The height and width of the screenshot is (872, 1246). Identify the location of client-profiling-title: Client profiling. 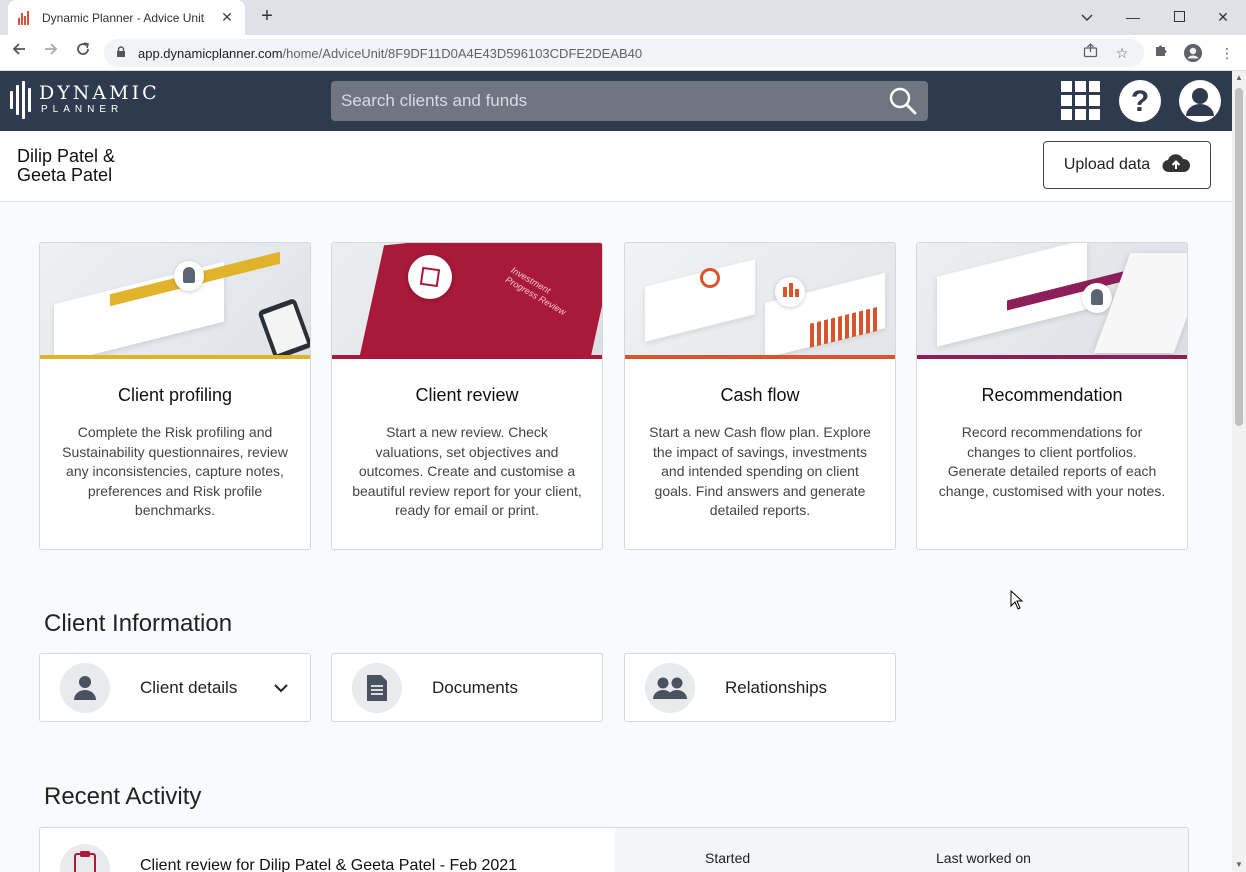
(175, 395).